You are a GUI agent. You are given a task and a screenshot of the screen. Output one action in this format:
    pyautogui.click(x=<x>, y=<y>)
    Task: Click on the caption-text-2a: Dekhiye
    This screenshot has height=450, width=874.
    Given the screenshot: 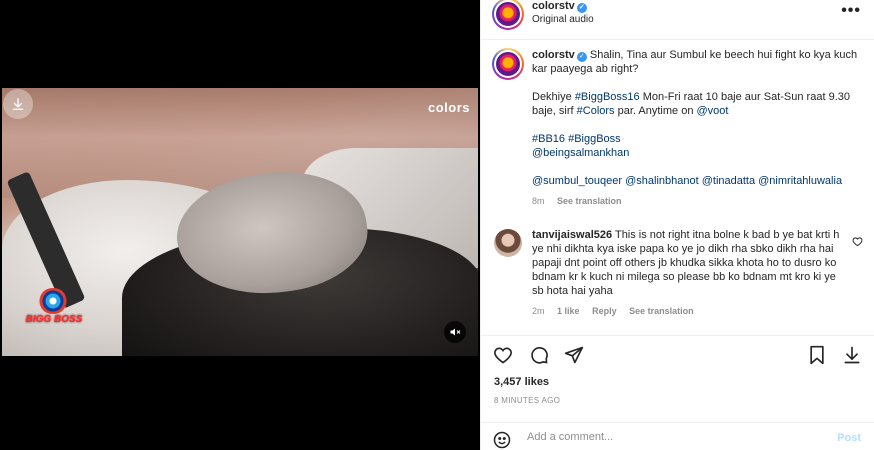 What is the action you would take?
    pyautogui.click(x=552, y=97)
    